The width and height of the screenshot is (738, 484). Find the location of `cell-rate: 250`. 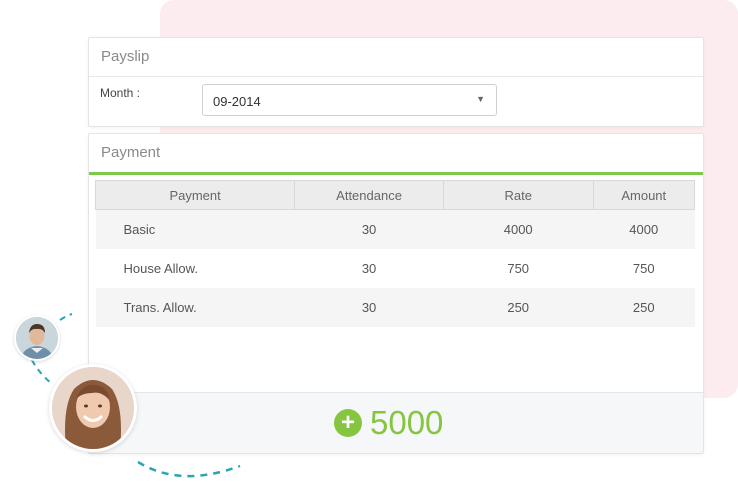

cell-rate: 250 is located at coordinates (518, 307).